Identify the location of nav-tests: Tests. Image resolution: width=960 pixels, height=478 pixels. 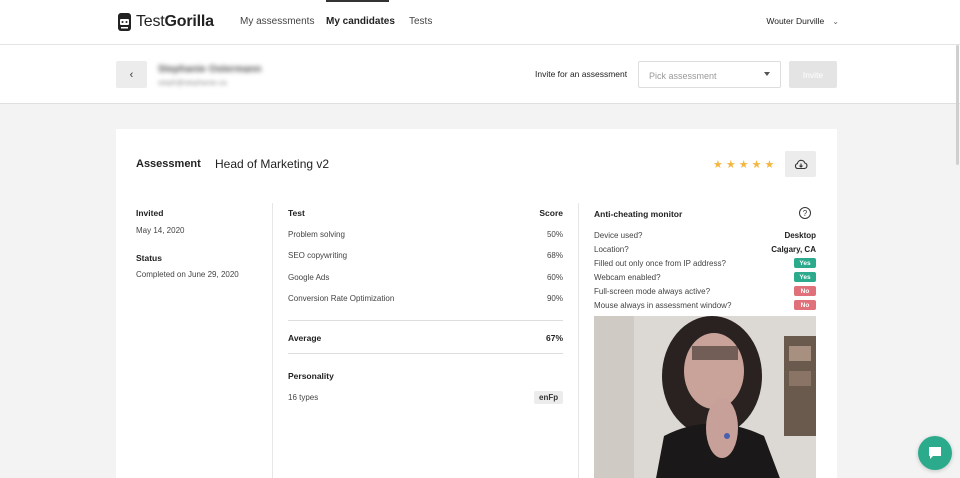
(420, 21).